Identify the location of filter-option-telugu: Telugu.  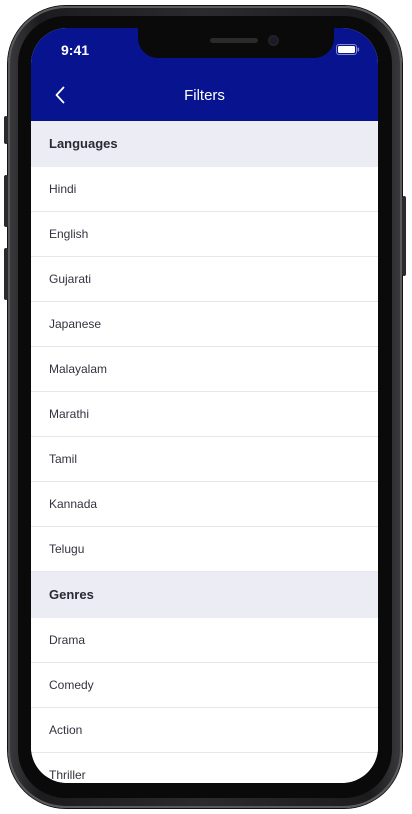
(204, 549).